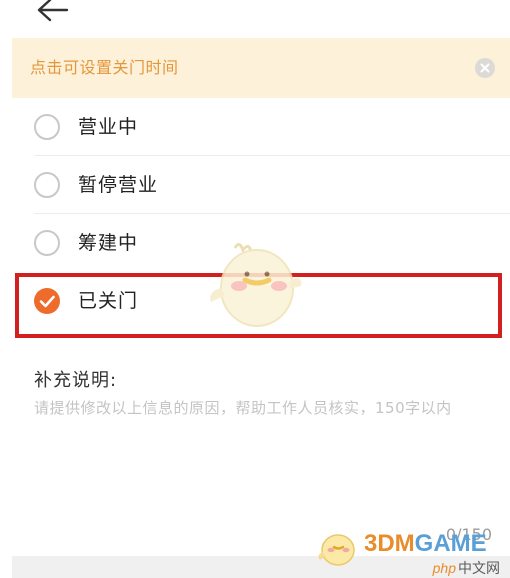 This screenshot has width=510, height=578. I want to click on status-option-label: 筹建中, so click(108, 243).